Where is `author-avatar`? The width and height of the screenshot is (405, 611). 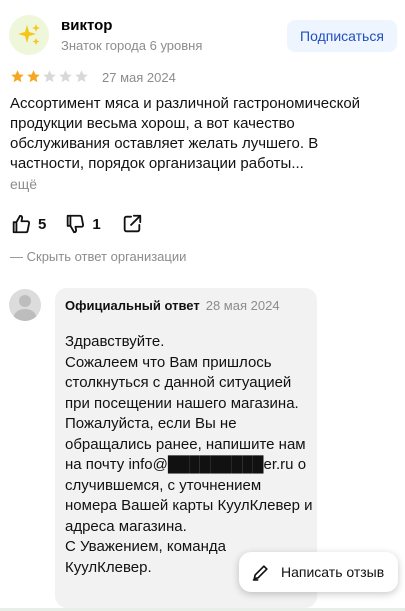
author-avatar is located at coordinates (29, 35).